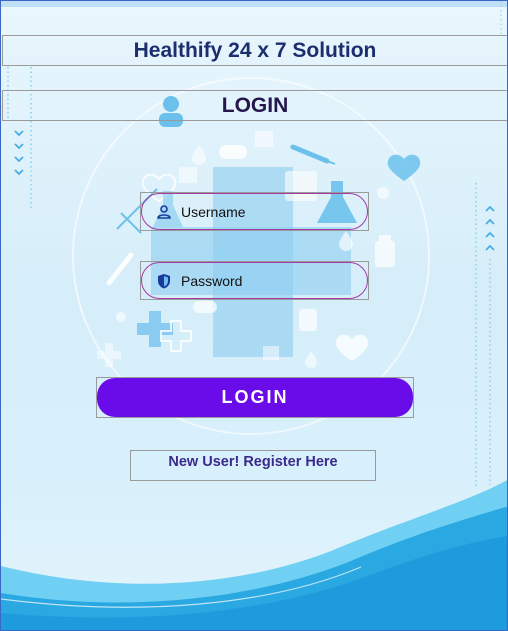  I want to click on user-icon, so click(164, 212).